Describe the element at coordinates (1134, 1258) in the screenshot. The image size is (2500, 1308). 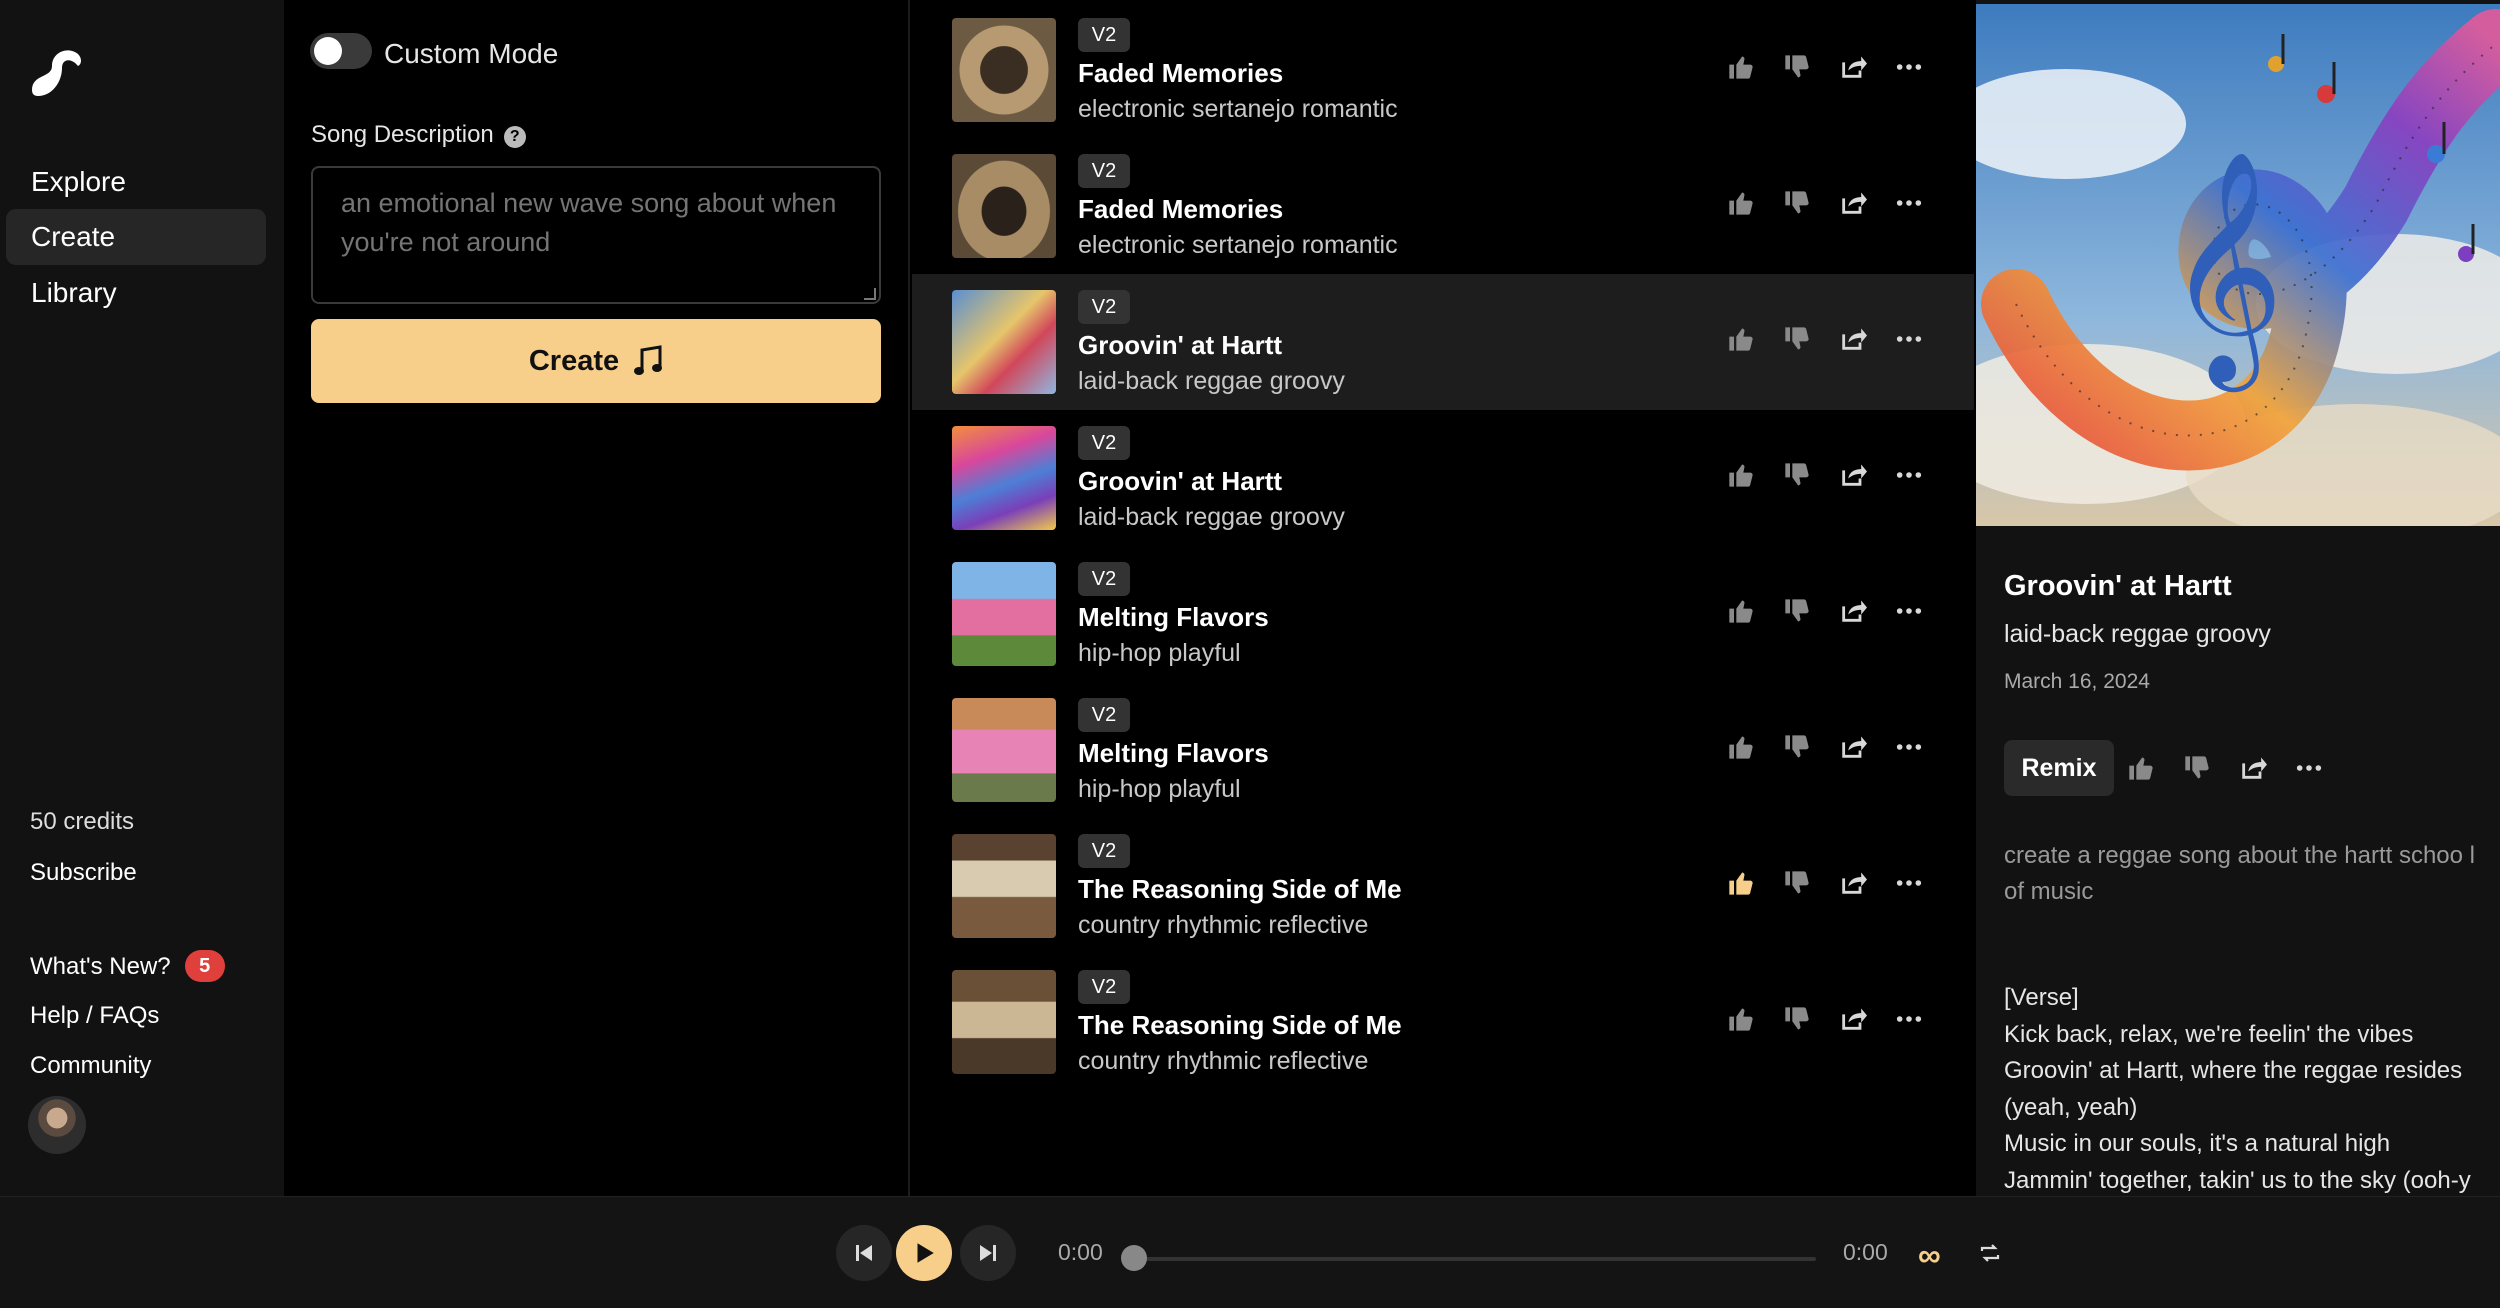
I see `progress-knob` at that location.